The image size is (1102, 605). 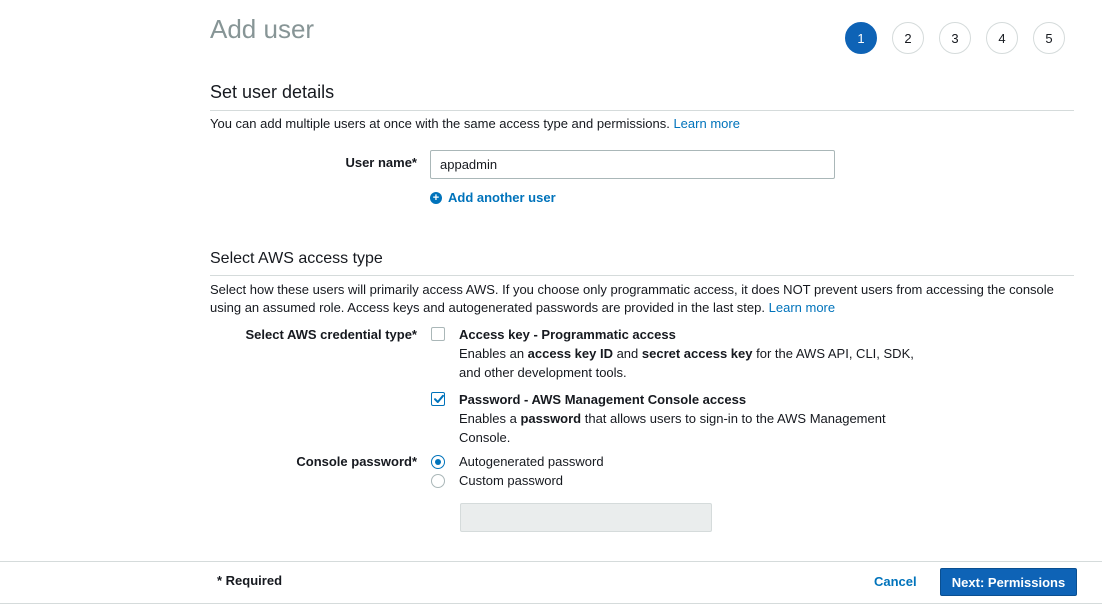 I want to click on add-another-user-button: + Add another user, so click(x=493, y=197).